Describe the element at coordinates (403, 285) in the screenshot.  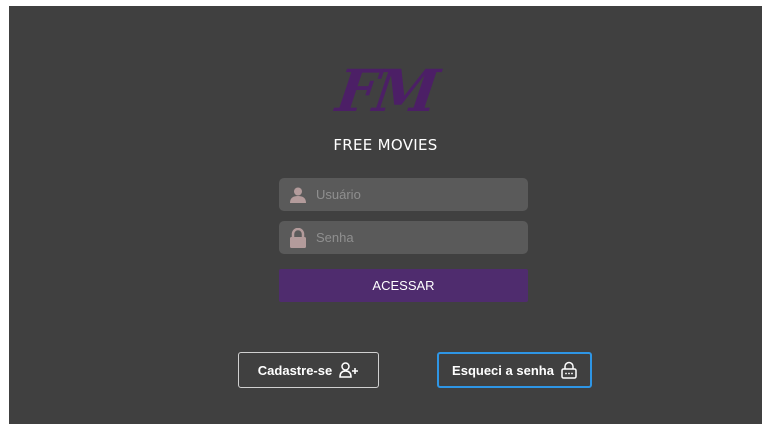
I see `login-button: ACESSAR` at that location.